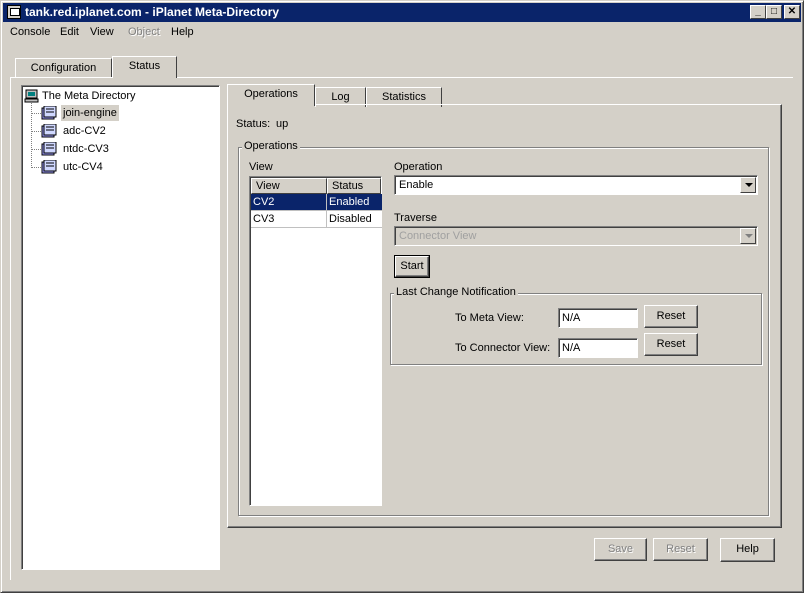  Describe the element at coordinates (83, 167) in the screenshot. I see `tree-item-label: utc-CV4` at that location.